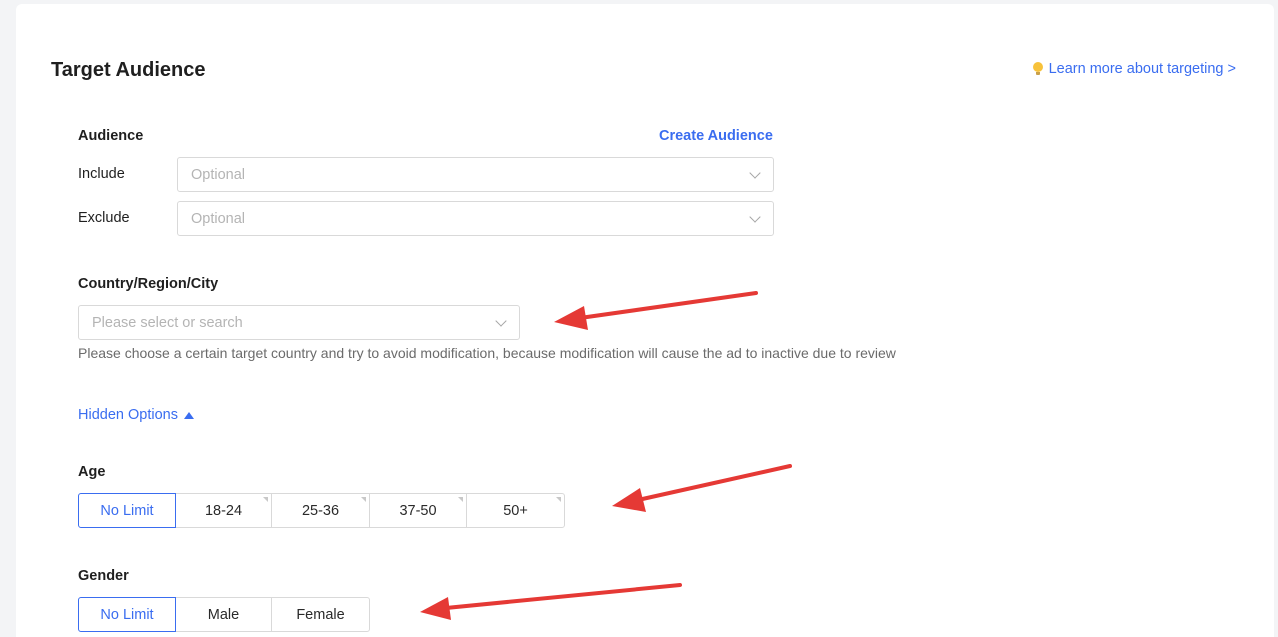 This screenshot has width=1278, height=637. I want to click on include-select: Optional, so click(475, 174).